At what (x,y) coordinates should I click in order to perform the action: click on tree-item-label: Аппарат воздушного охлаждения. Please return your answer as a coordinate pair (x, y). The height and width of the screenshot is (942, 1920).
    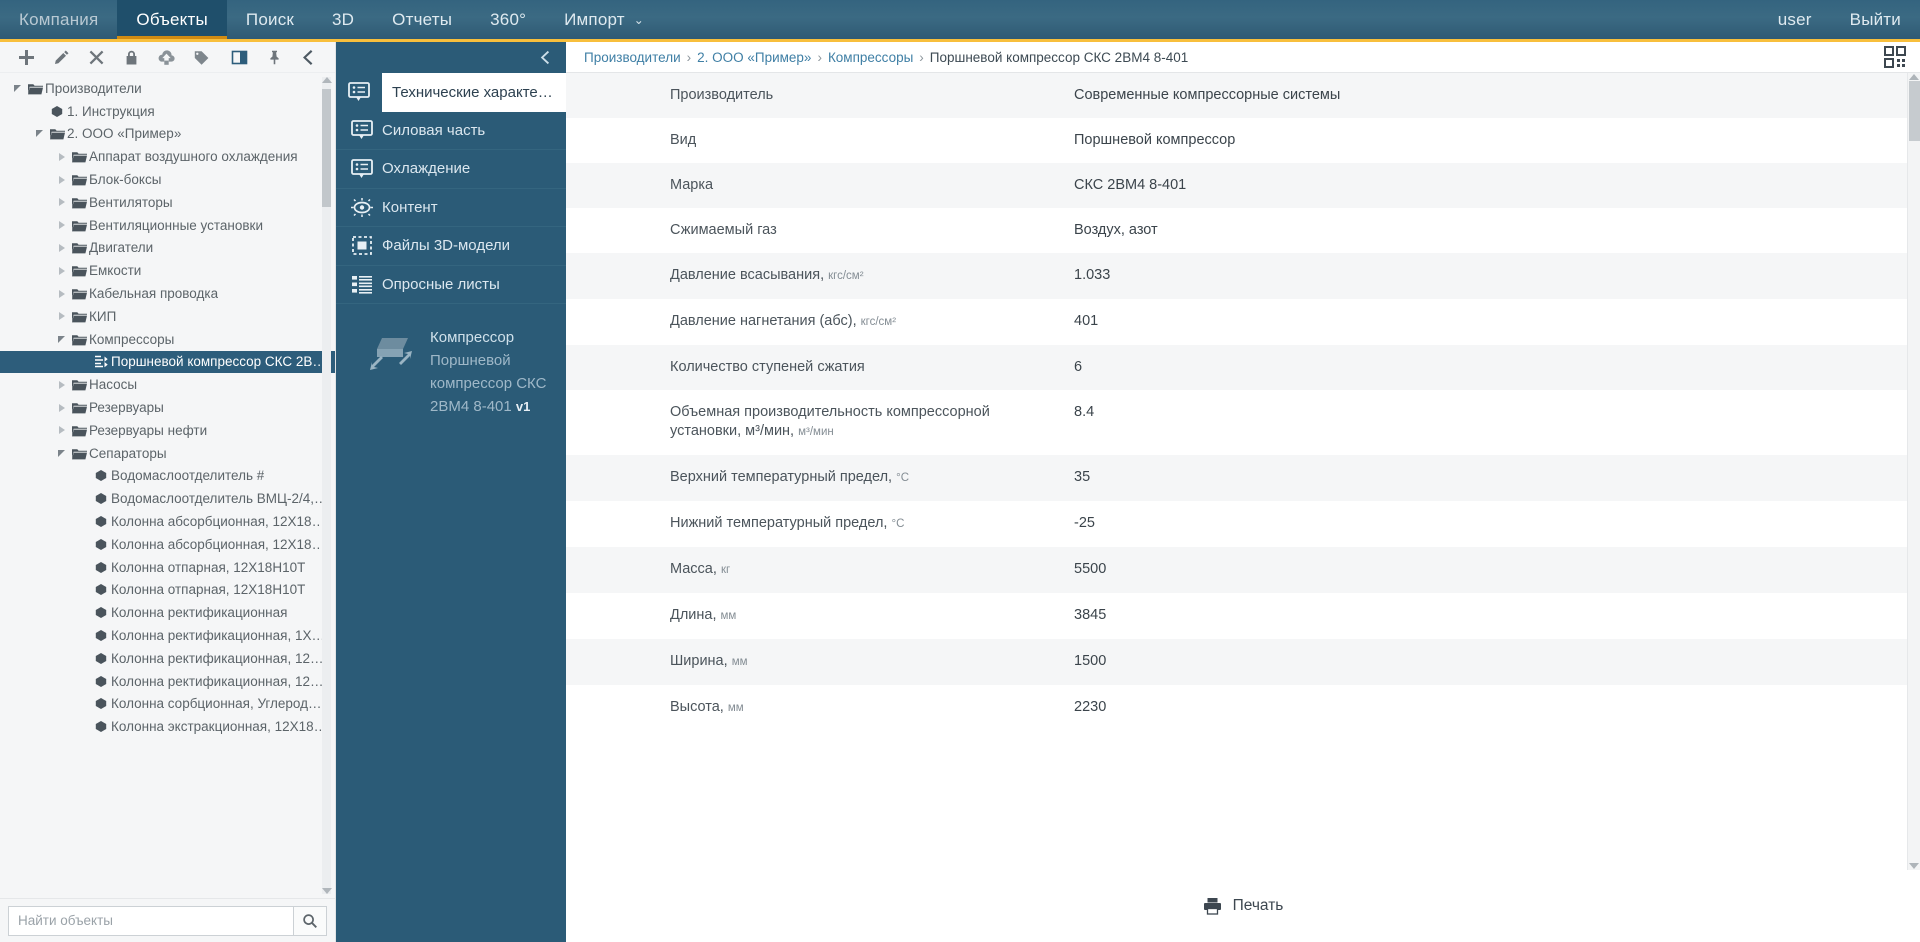
    Looking at the image, I should click on (193, 157).